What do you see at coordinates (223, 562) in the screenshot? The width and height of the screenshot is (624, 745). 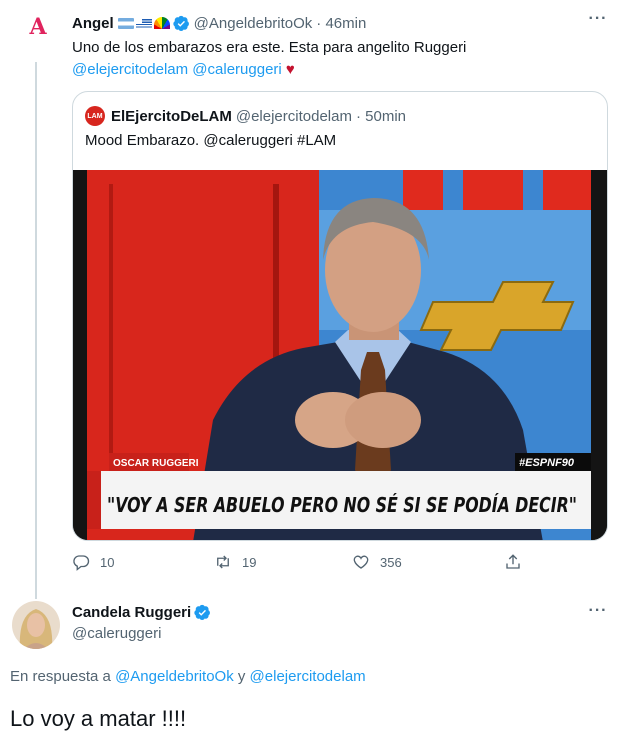 I see `retweet-icon` at bounding box center [223, 562].